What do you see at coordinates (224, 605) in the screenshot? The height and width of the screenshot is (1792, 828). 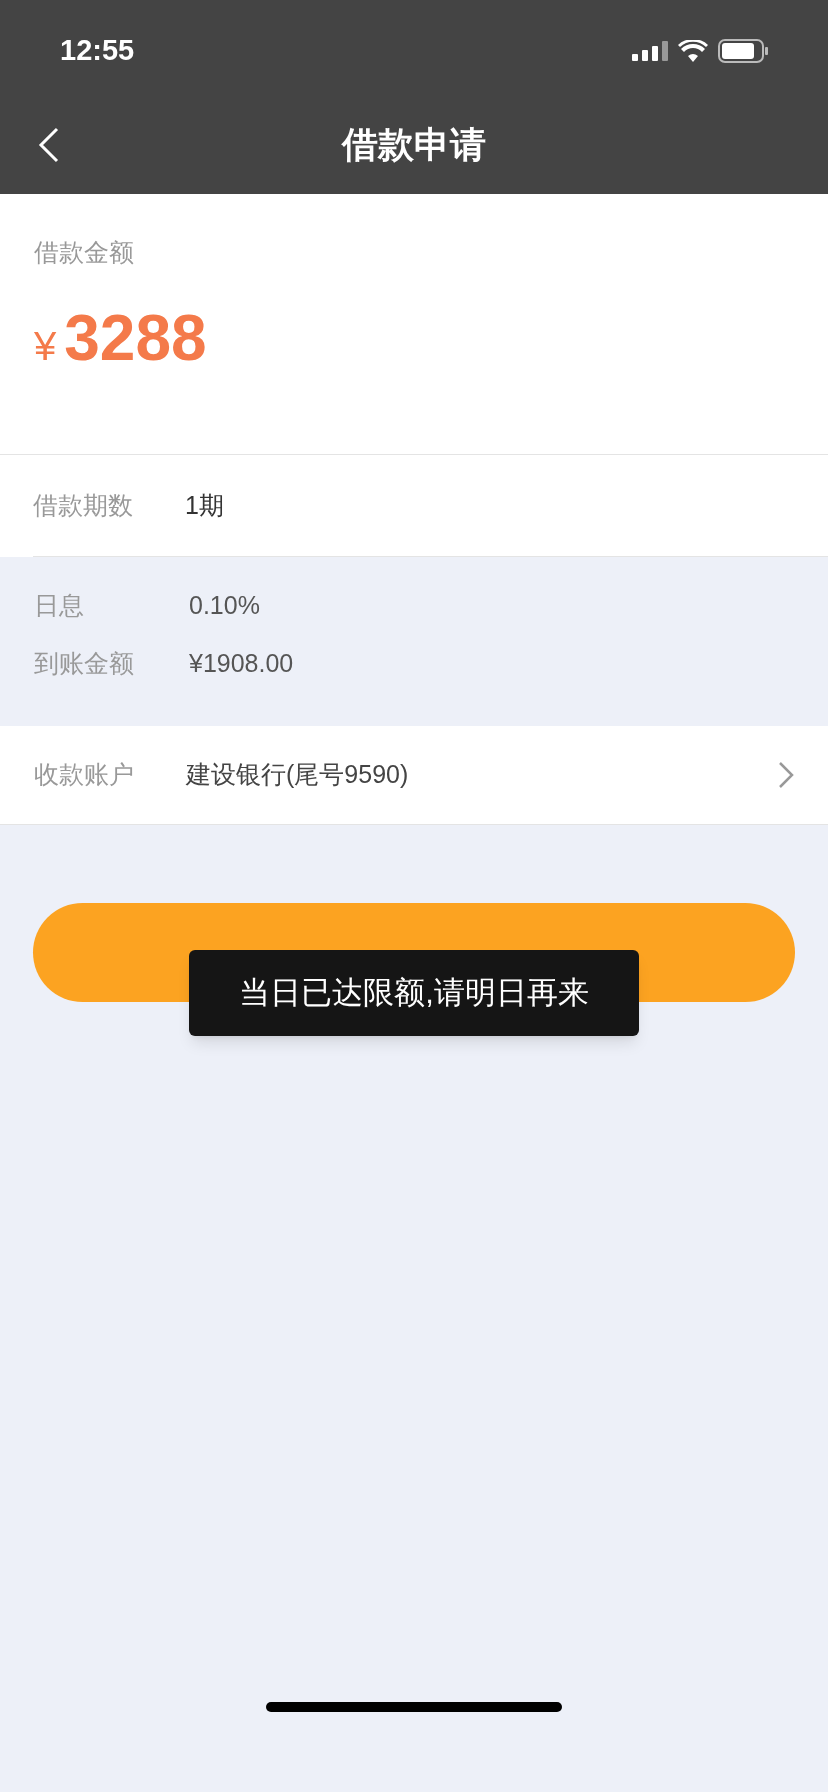 I see `detail-value: 0.10%` at bounding box center [224, 605].